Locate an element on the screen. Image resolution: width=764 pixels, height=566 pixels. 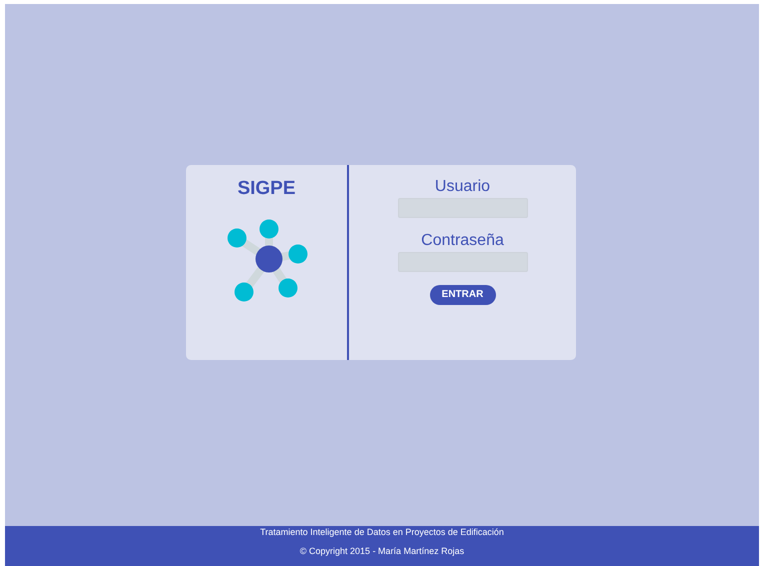
app-title: SIGPE is located at coordinates (266, 189).